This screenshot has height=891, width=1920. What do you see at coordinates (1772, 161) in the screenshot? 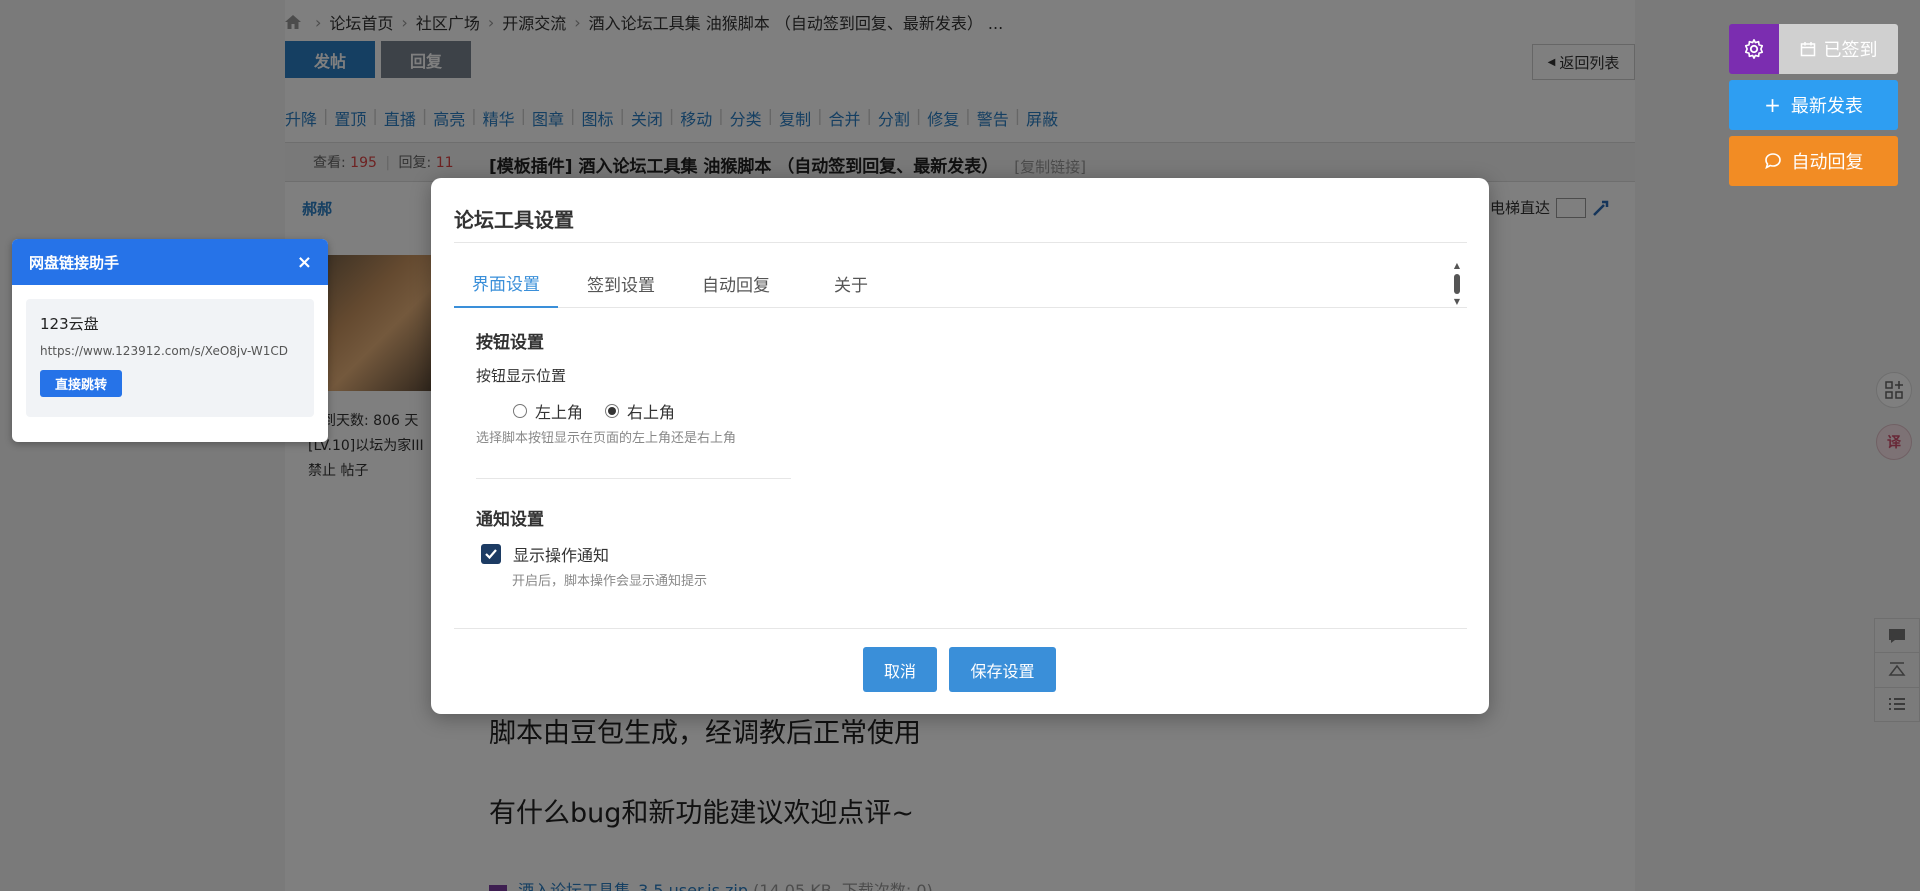
I see `comment-icon` at bounding box center [1772, 161].